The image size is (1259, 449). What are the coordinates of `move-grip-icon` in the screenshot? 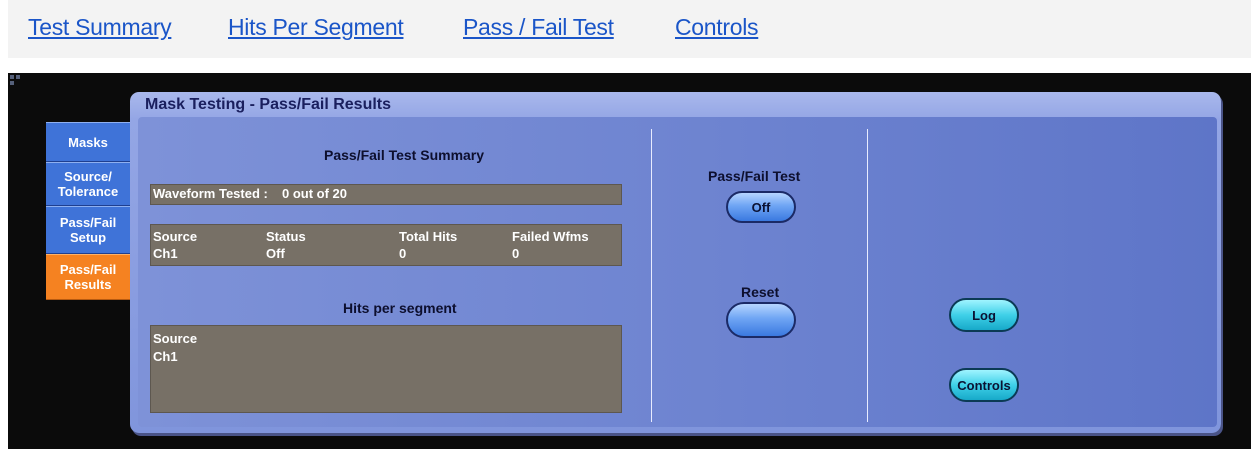 It's located at (15, 80).